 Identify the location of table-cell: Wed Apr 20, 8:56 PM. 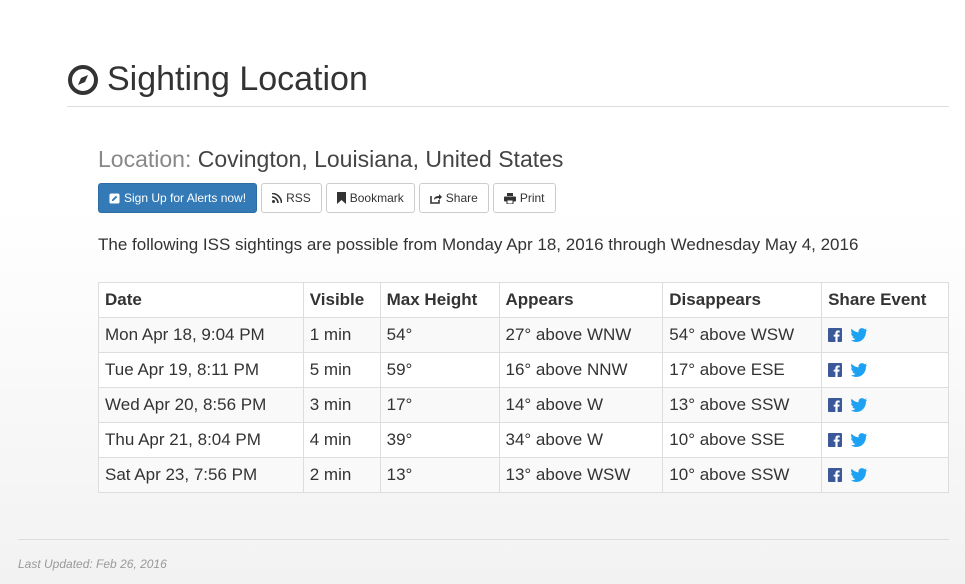
(201, 405).